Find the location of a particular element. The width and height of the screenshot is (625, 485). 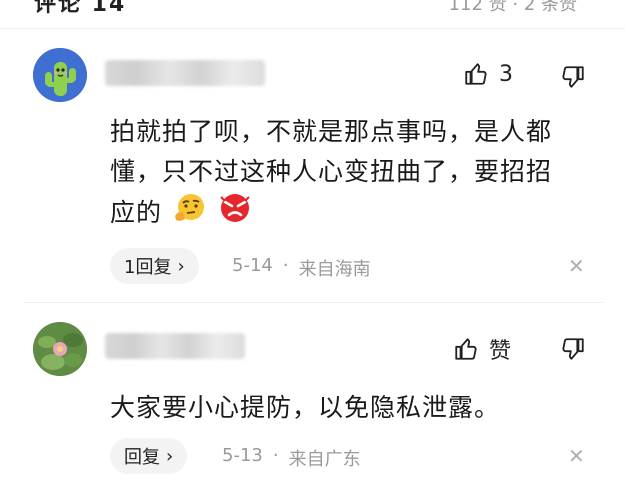

reply-label: 1回复 is located at coordinates (148, 267).